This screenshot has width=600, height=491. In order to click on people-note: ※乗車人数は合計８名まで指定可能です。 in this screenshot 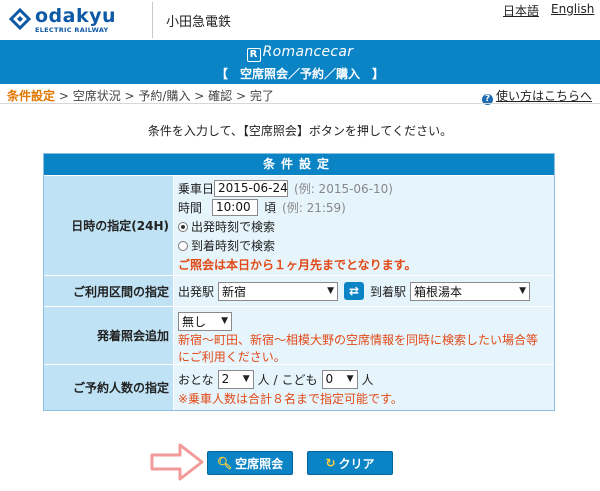, I will do `click(290, 399)`.